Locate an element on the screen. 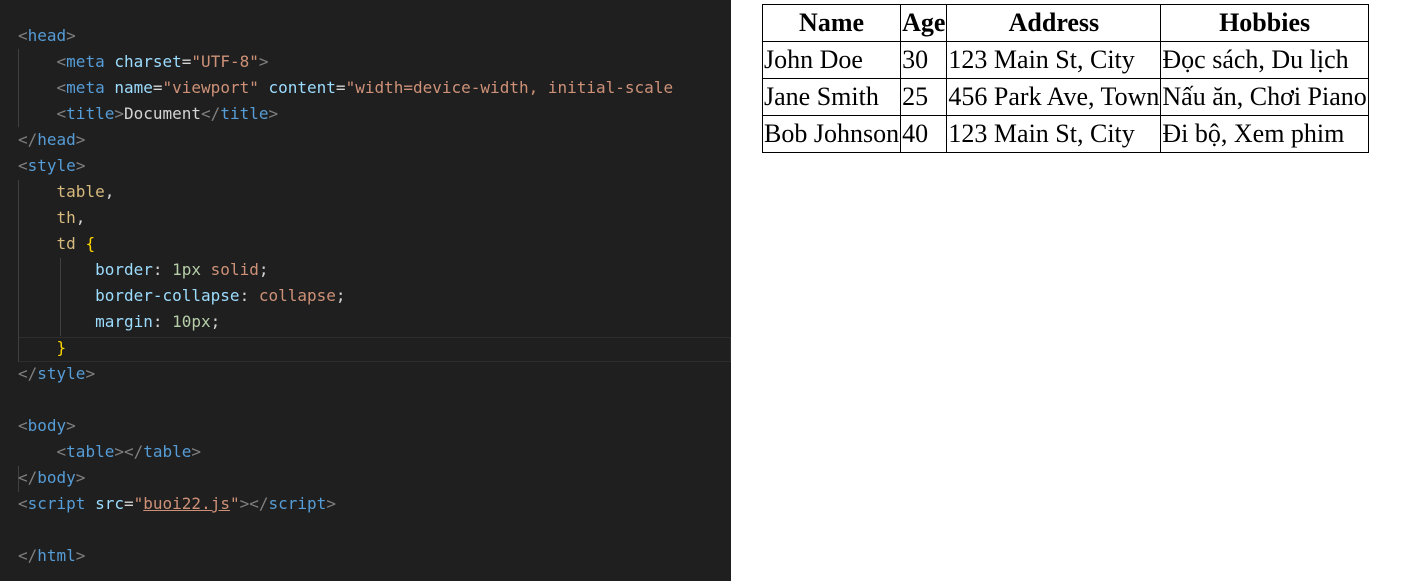 The image size is (1425, 581). code-line: <title>Document</title> is located at coordinates (148, 114).